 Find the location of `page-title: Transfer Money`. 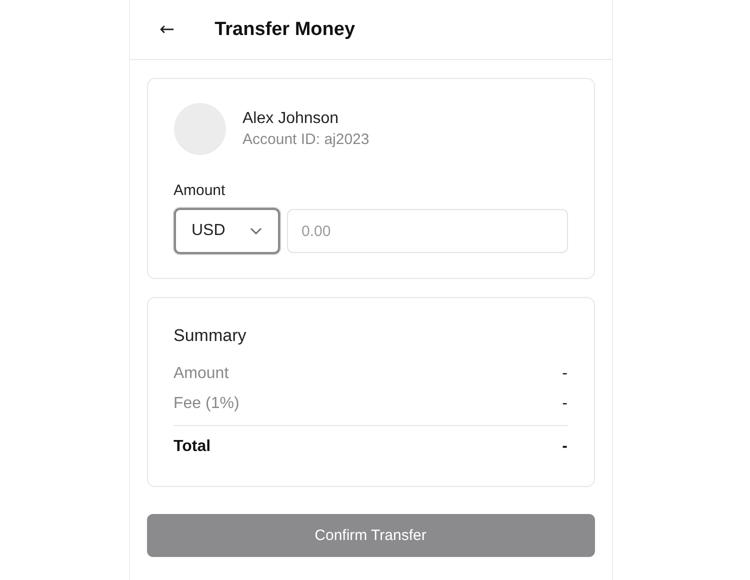

page-title: Transfer Money is located at coordinates (285, 29).